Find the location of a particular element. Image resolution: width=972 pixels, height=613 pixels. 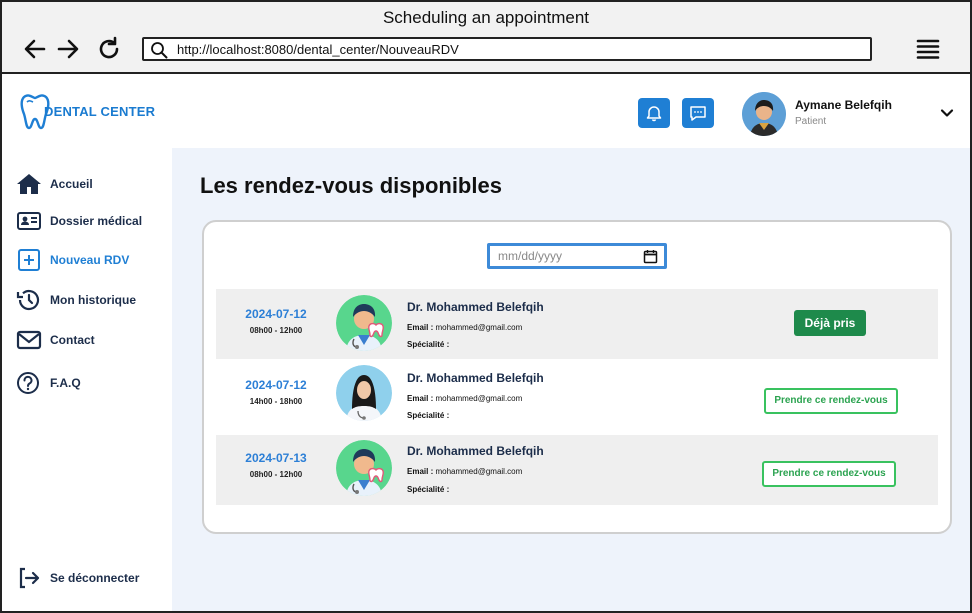

appointment-date: 2024-07-13 is located at coordinates (276, 458).